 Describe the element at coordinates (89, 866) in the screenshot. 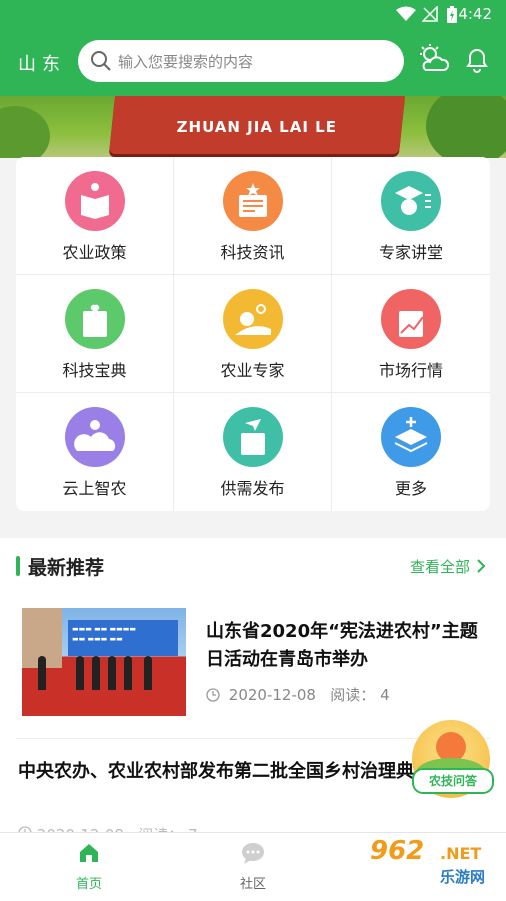

I see `tab-home: 首页` at that location.